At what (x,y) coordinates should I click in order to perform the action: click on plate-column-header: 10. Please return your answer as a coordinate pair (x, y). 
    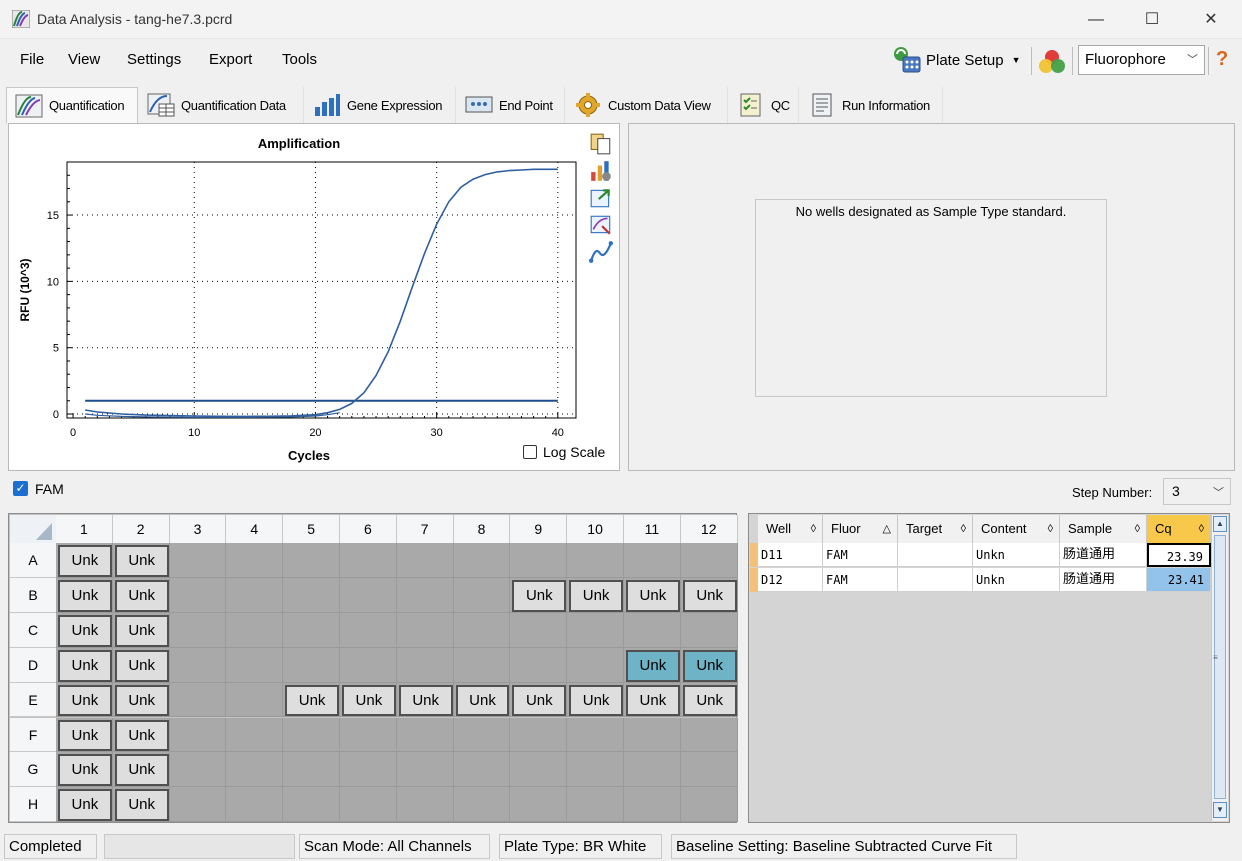
    Looking at the image, I should click on (595, 529).